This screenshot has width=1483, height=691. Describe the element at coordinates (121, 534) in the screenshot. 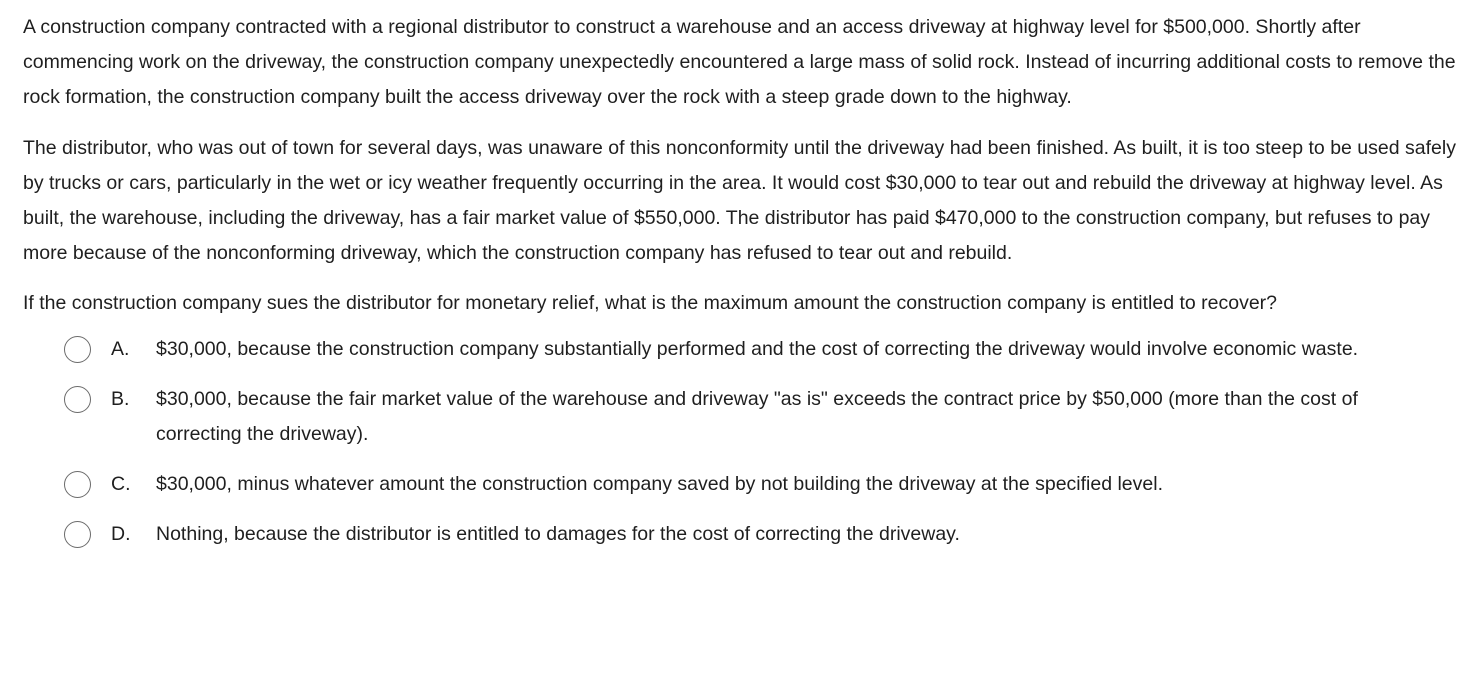

I see `option-letter-d: D.` at that location.